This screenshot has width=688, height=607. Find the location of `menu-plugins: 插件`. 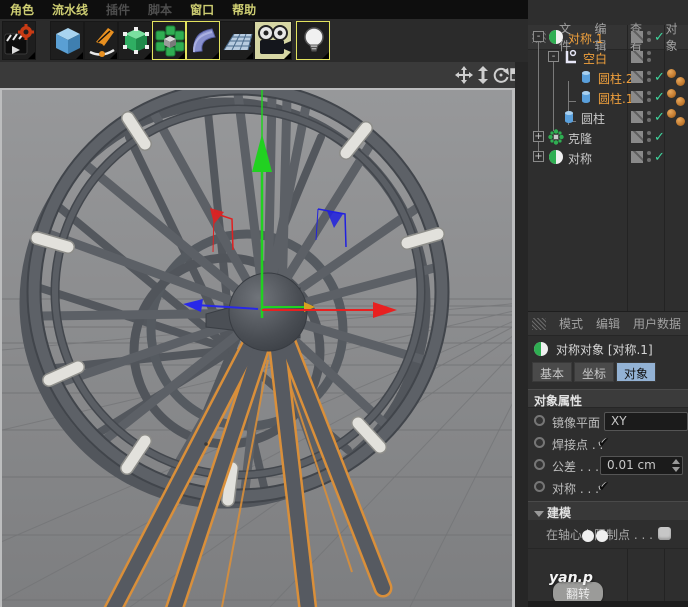

menu-plugins: 插件 is located at coordinates (118, 9).